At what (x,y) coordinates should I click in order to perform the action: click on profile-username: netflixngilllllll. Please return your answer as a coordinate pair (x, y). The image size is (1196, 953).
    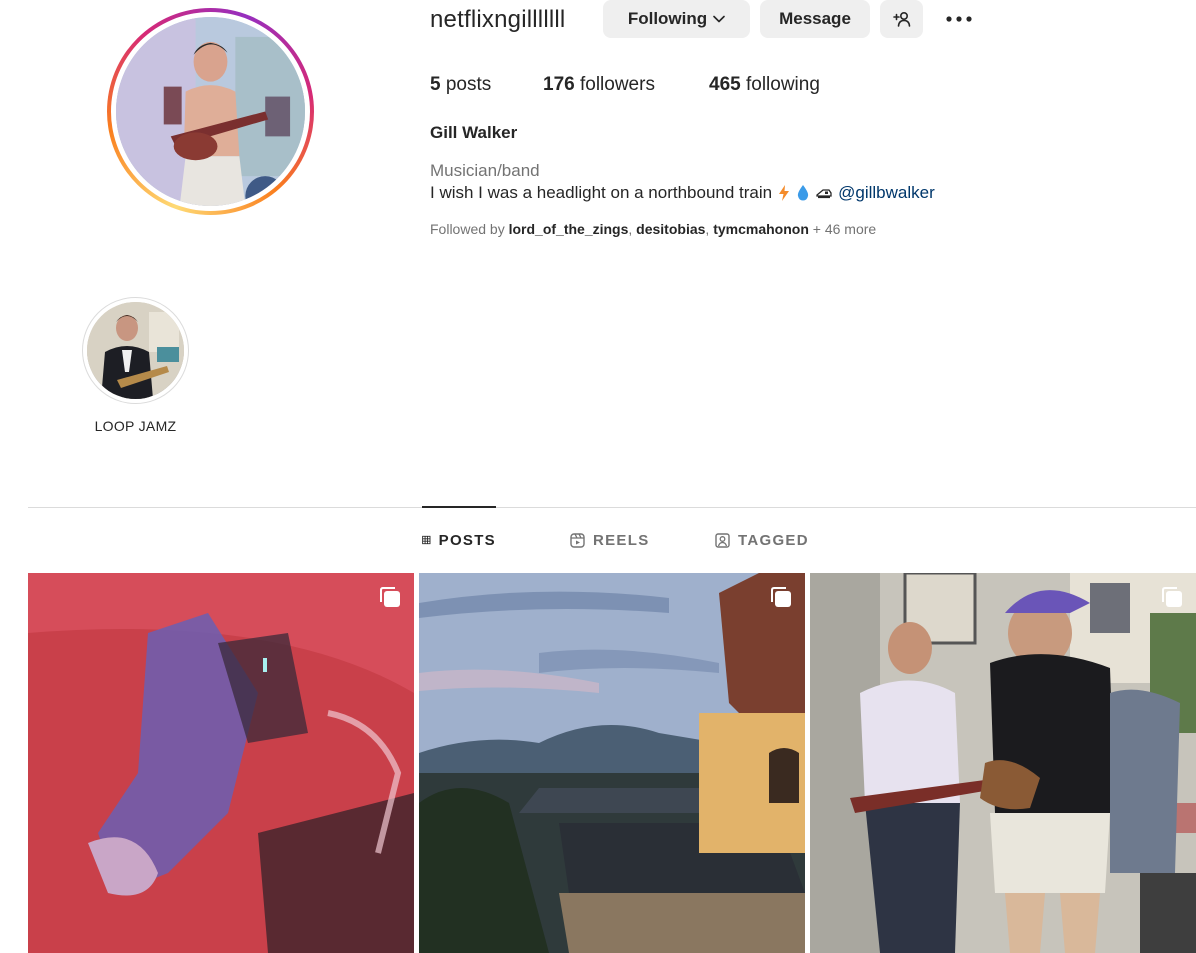
    Looking at the image, I should click on (498, 19).